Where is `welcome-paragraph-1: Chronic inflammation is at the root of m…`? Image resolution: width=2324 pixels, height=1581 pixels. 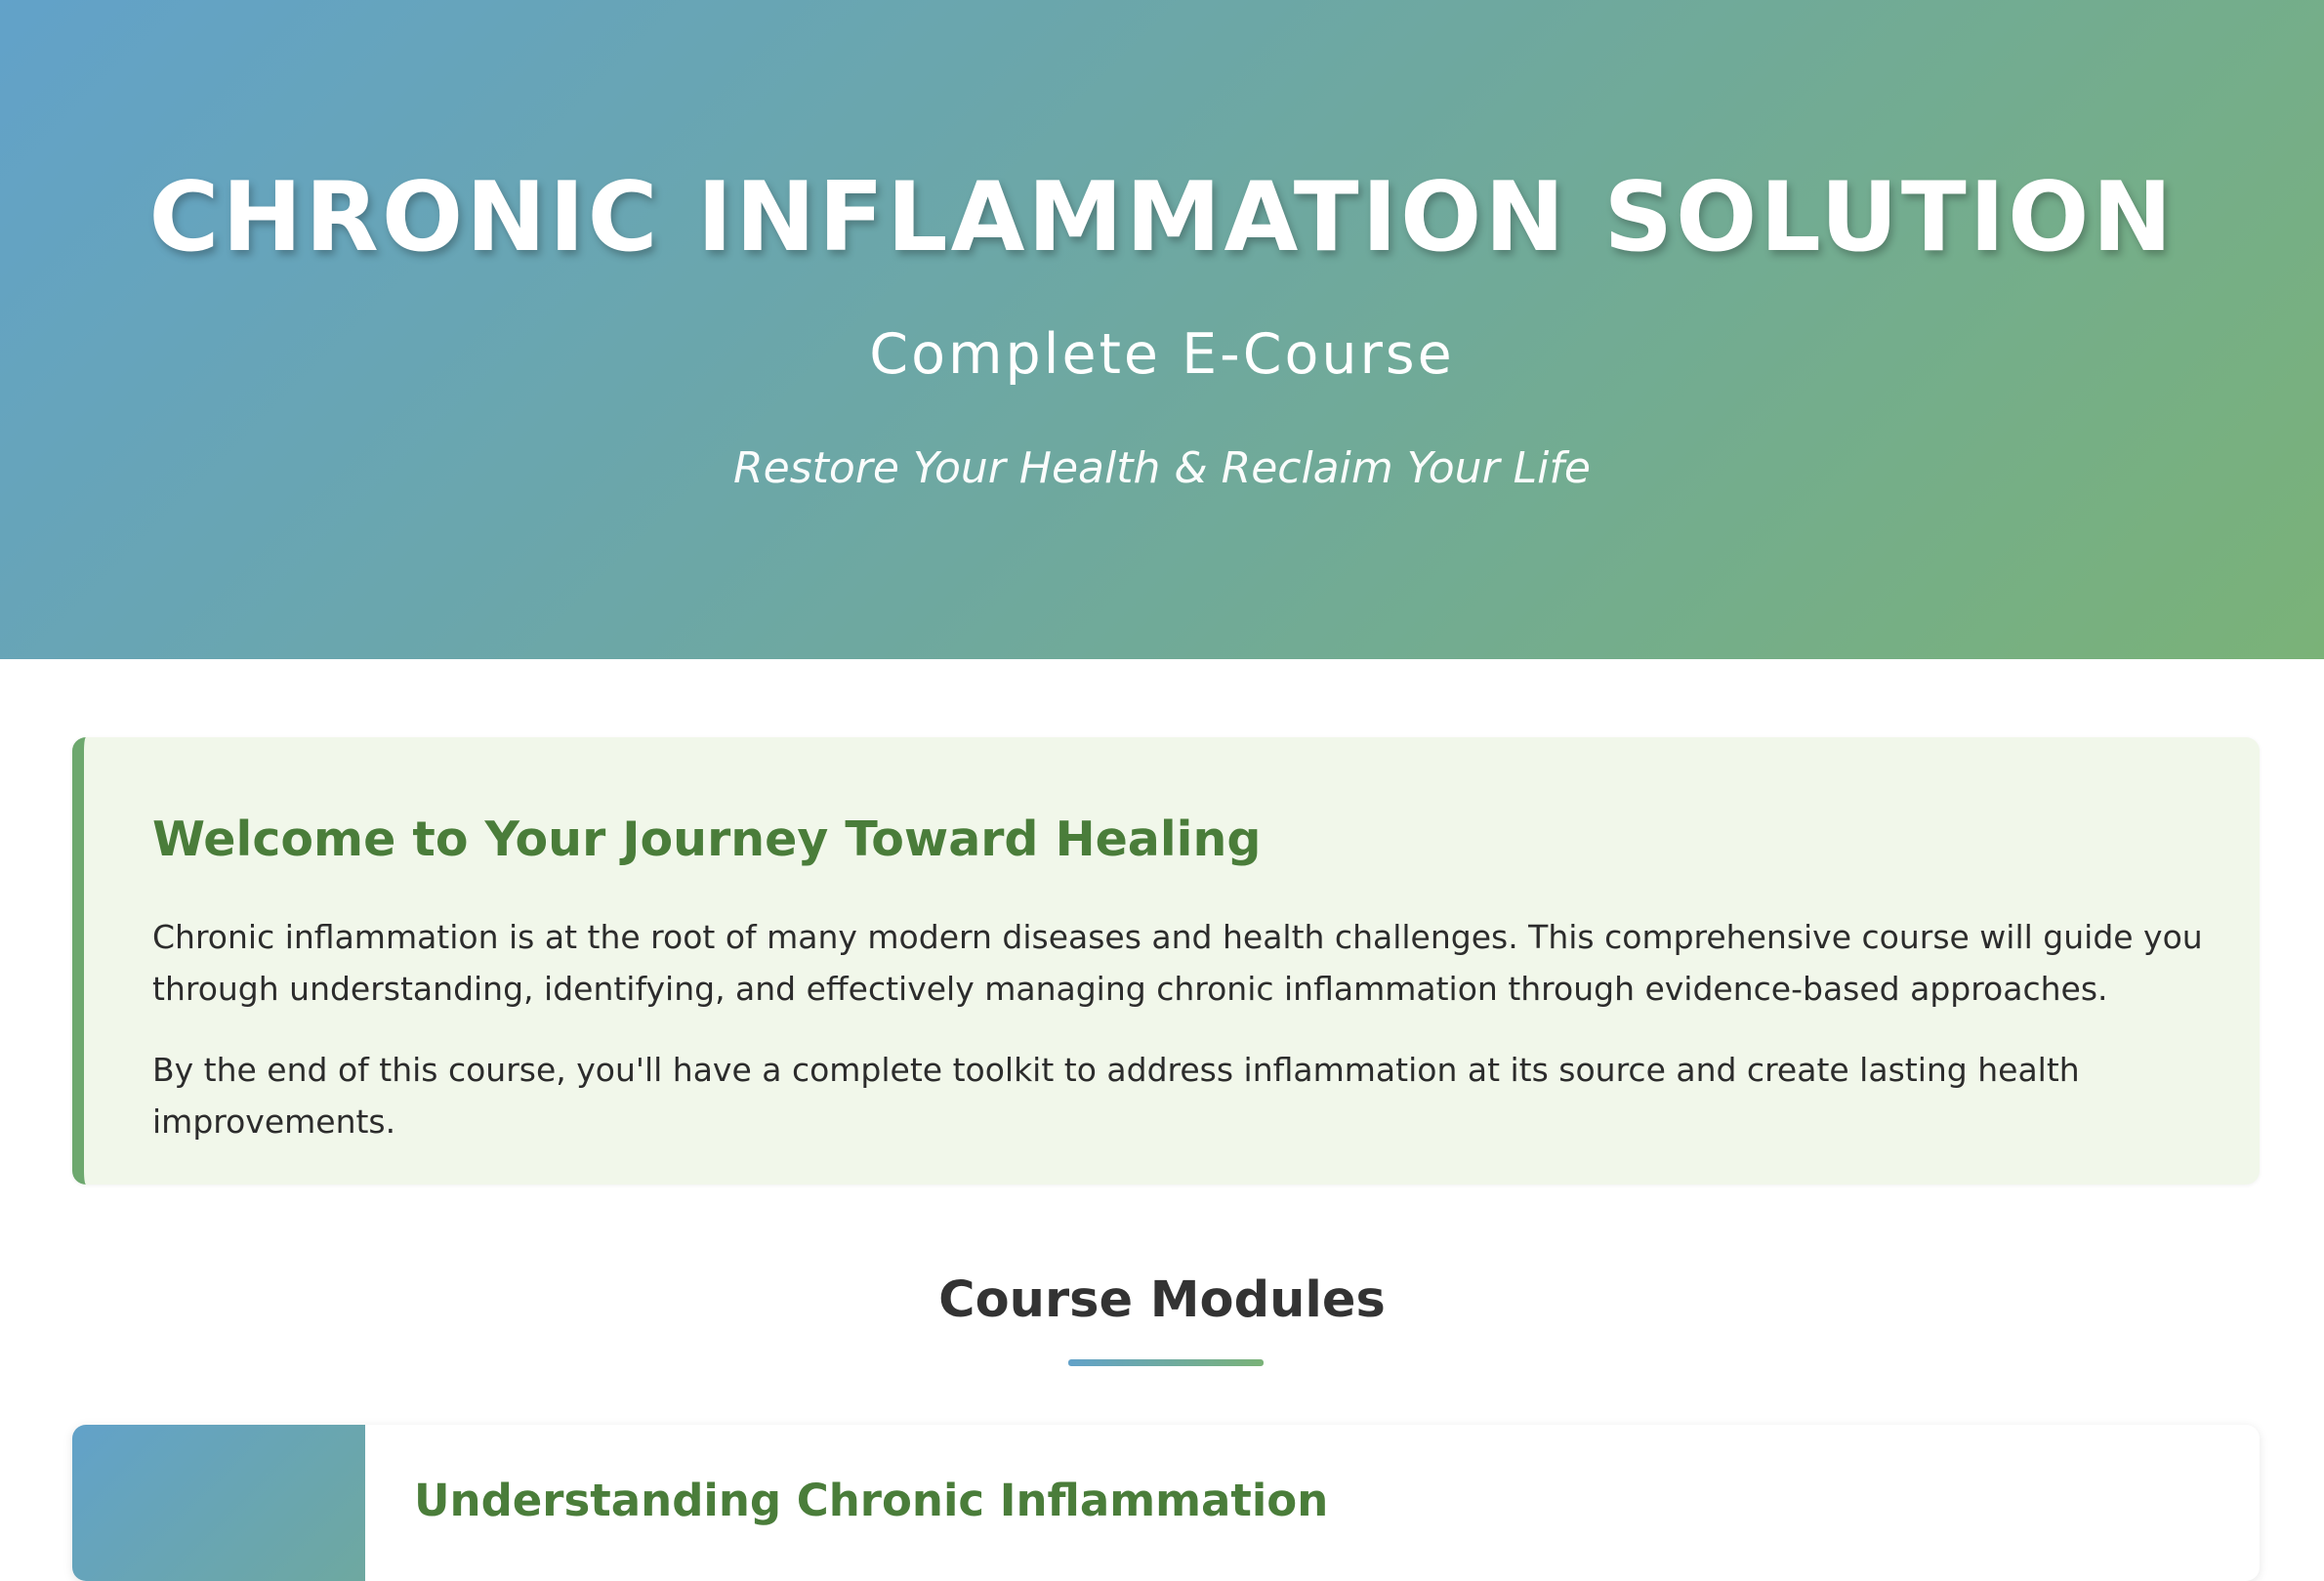 welcome-paragraph-1: Chronic inflammation is at the root of m… is located at coordinates (1178, 963).